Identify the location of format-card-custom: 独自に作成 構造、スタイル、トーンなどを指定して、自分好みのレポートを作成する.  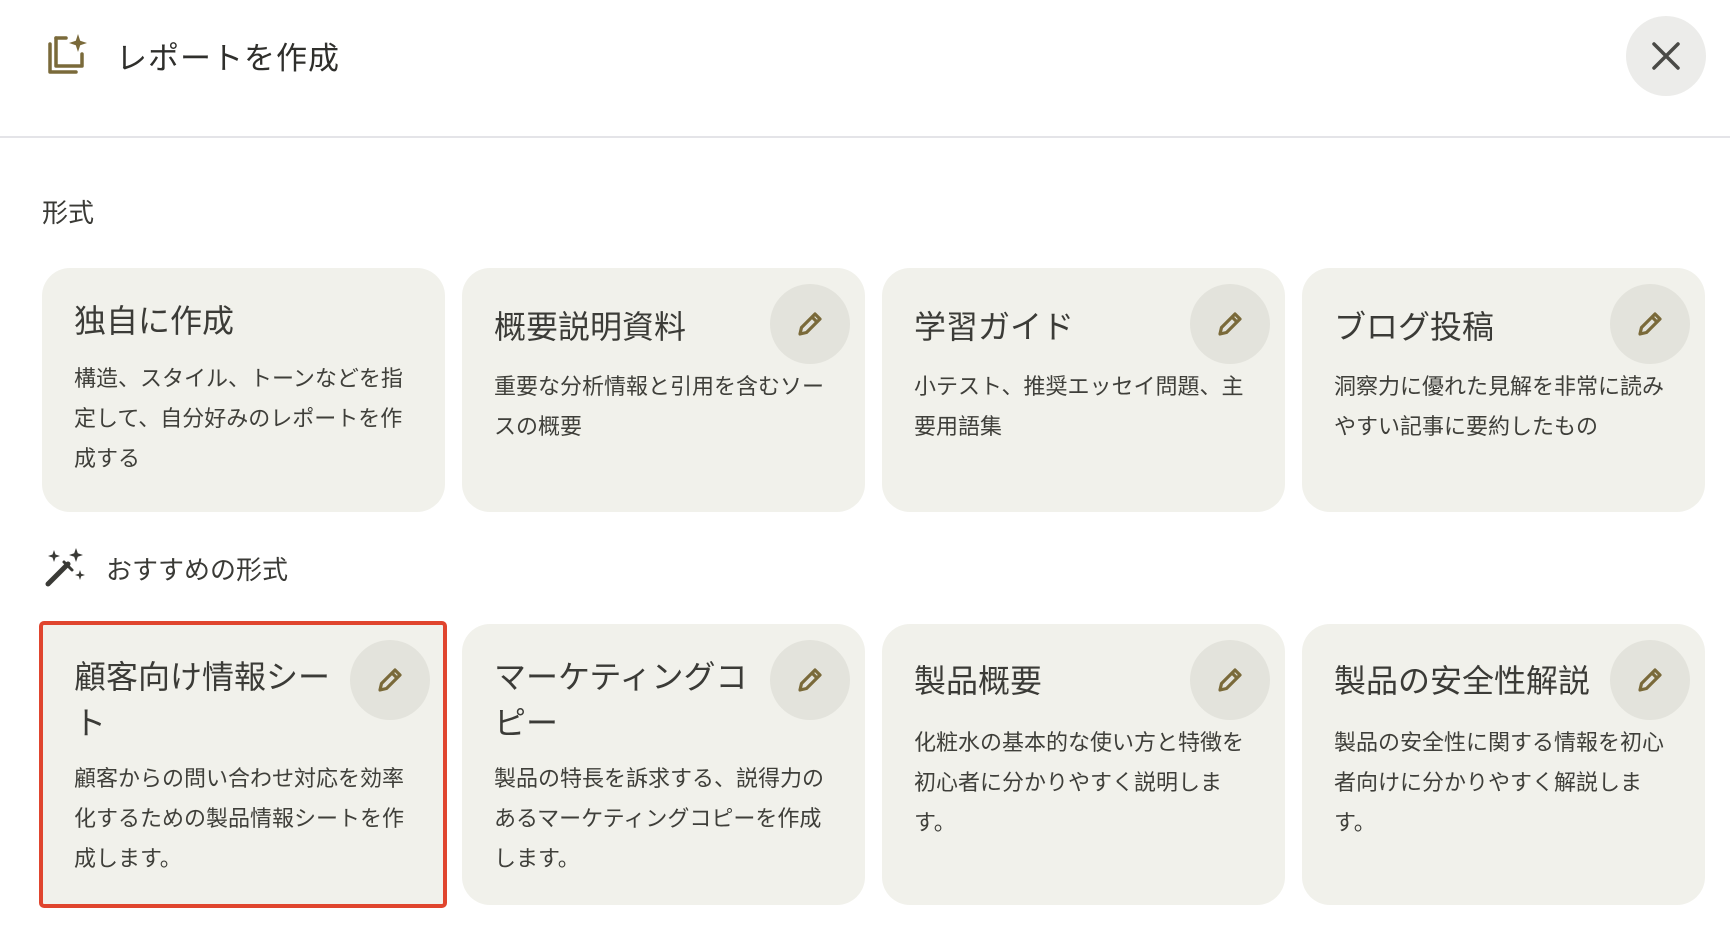
(243, 390).